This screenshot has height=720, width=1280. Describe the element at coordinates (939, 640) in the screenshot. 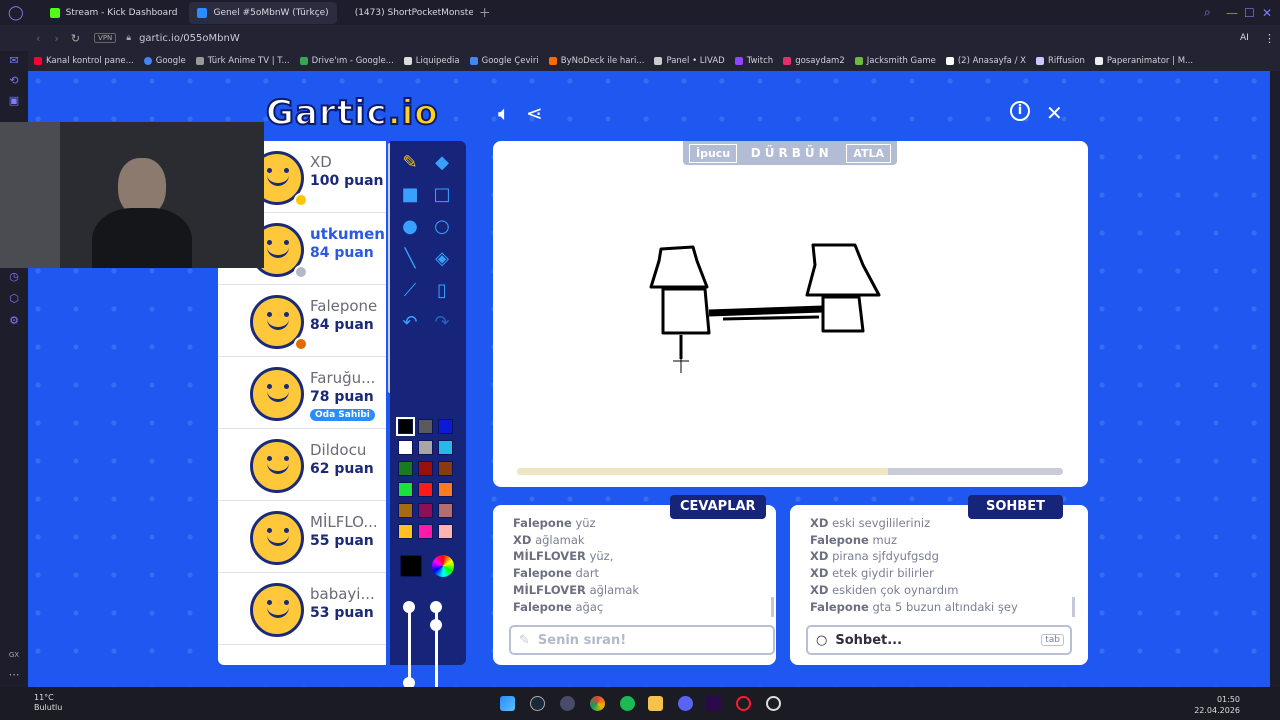

I see `chat-input: ○ Sohbet... tab` at that location.